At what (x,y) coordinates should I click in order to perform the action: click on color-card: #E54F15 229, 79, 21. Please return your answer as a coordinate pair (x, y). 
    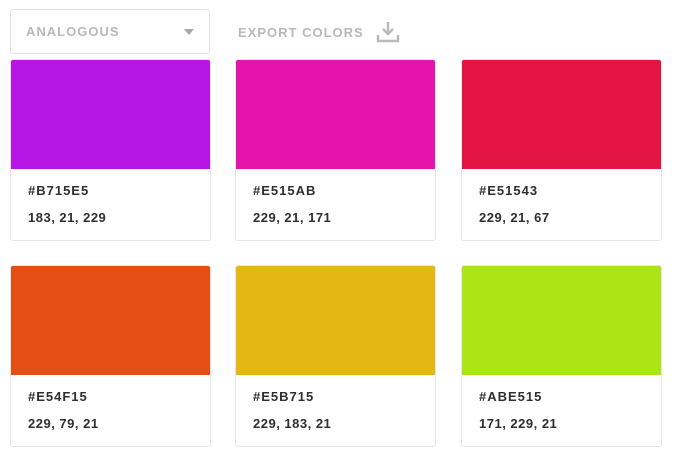
    Looking at the image, I should click on (110, 356).